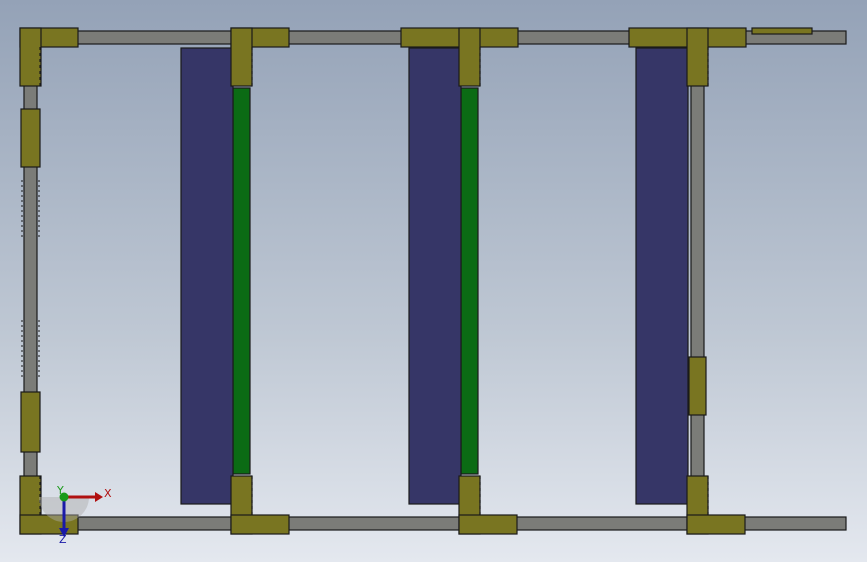 This screenshot has width=867, height=562. Describe the element at coordinates (782, 31) in the screenshot. I see `connector-top-right-end` at that location.